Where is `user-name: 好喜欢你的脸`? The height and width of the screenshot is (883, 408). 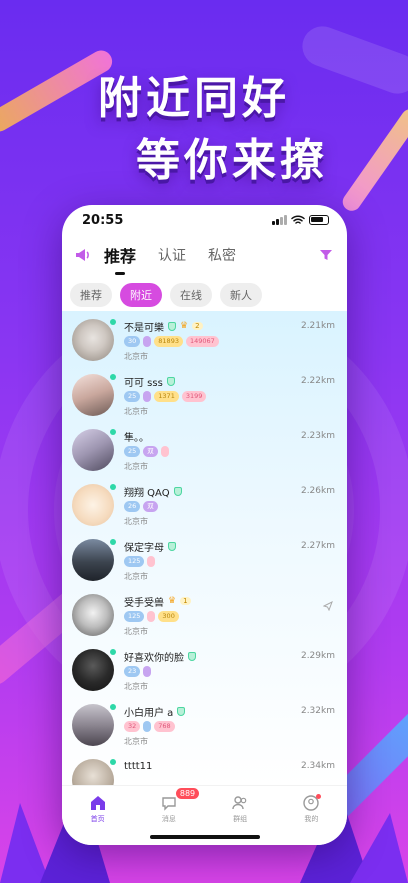 user-name: 好喜欢你的脸 is located at coordinates (154, 658).